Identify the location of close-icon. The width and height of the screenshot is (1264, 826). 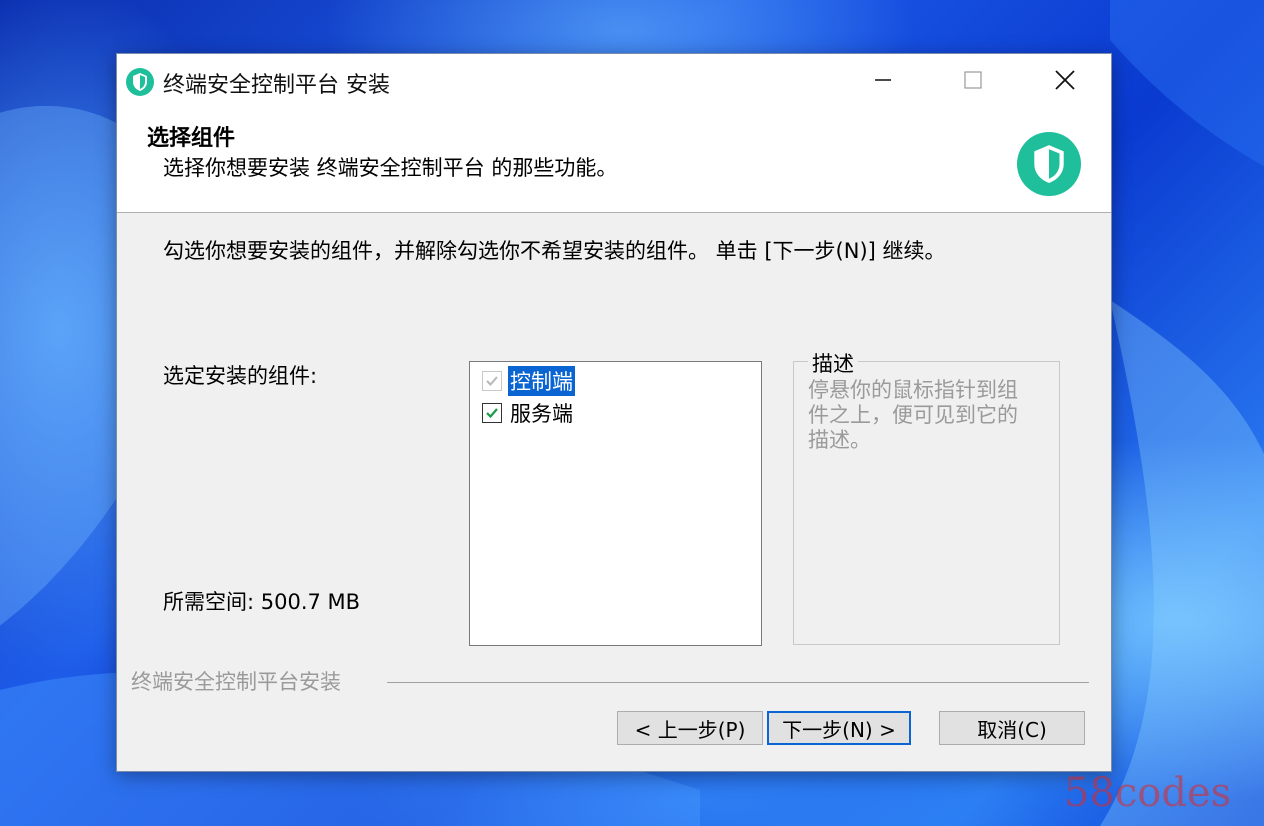
(1065, 80).